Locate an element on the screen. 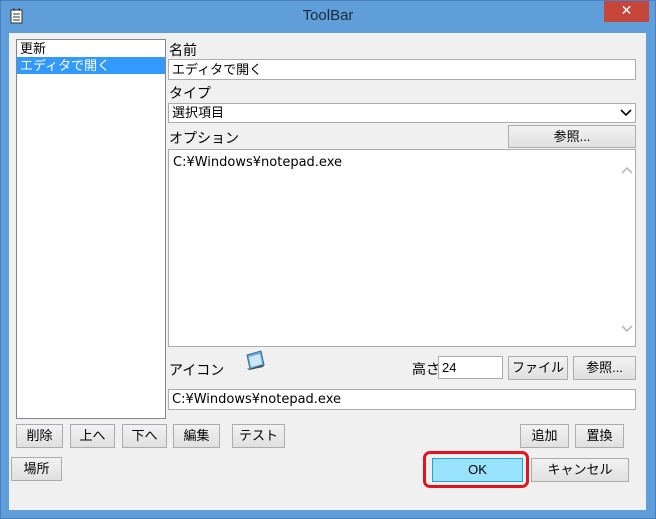 The width and height of the screenshot is (656, 519). chevron-down-icon is located at coordinates (626, 113).